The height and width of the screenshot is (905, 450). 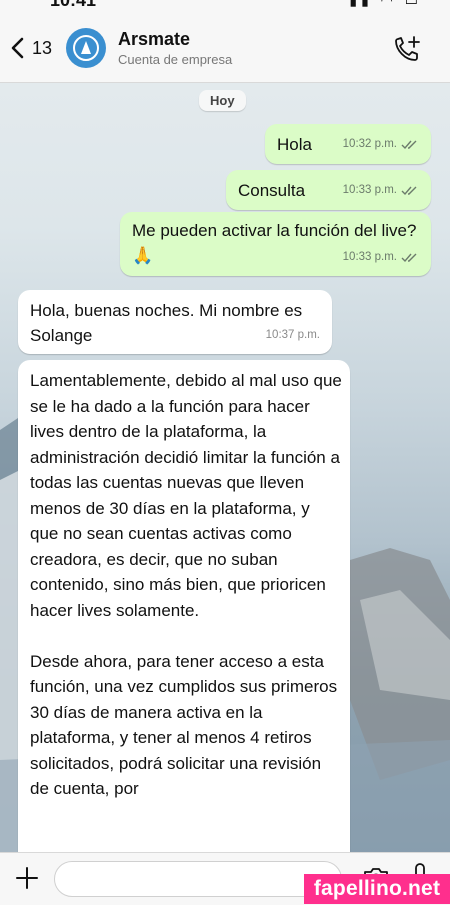 I want to click on message-text: Consulta, so click(x=272, y=190).